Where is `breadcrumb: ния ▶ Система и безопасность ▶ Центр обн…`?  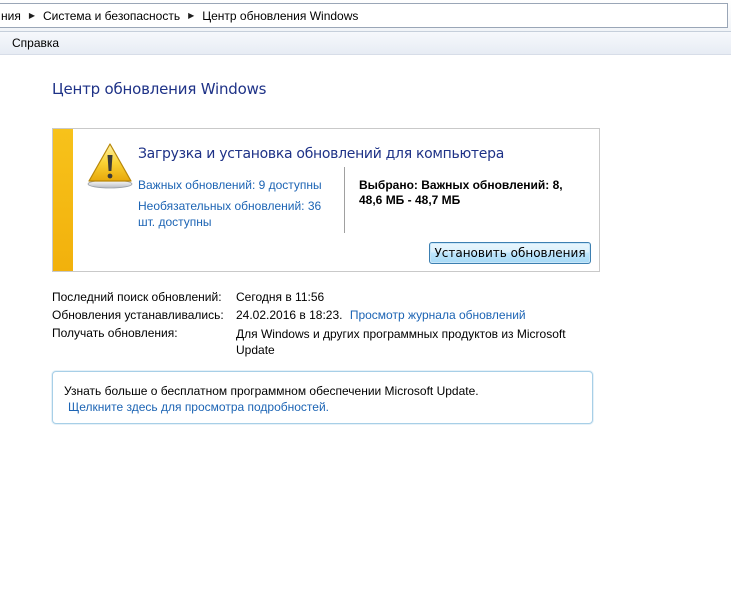 breadcrumb: ния ▶ Система и безопасность ▶ Центр обн… is located at coordinates (364, 15).